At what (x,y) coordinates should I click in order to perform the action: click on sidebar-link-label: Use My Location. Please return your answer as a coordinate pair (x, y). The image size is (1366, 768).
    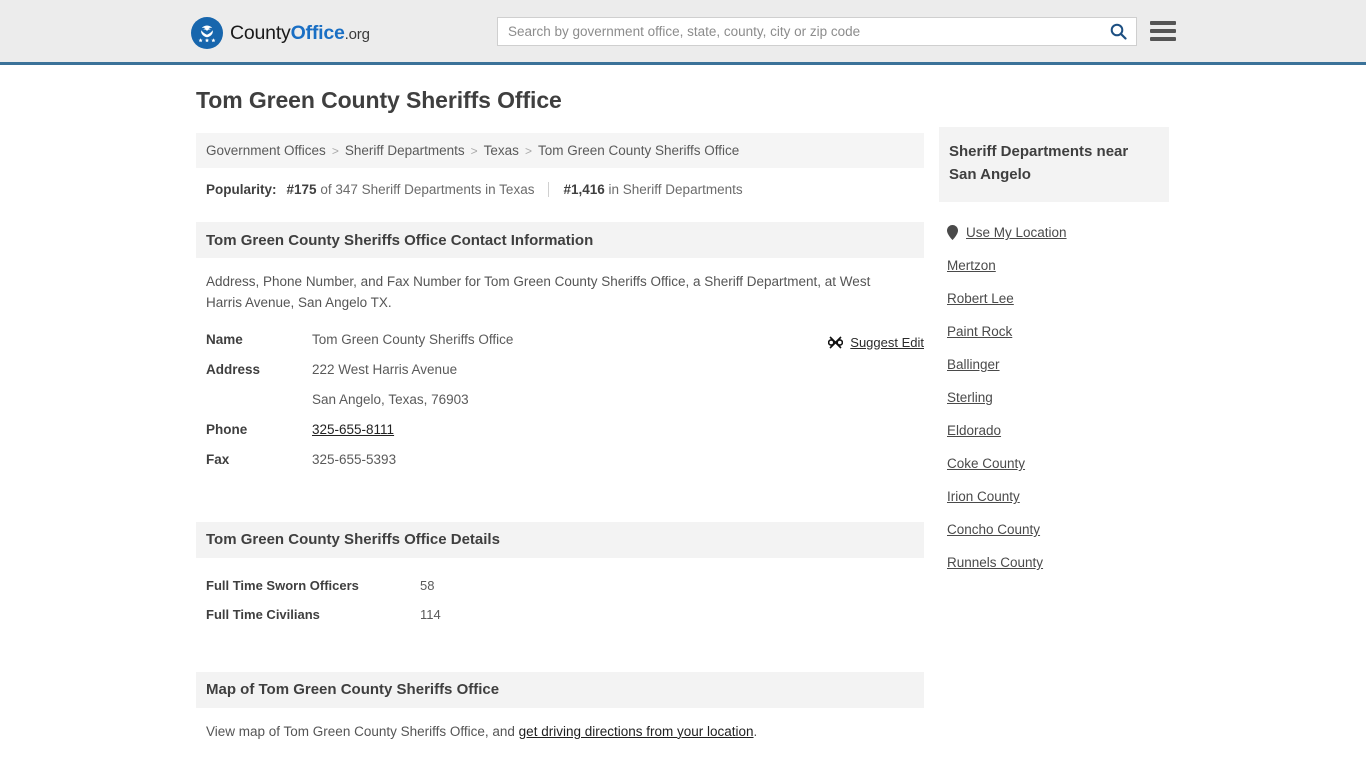
    Looking at the image, I should click on (1016, 232).